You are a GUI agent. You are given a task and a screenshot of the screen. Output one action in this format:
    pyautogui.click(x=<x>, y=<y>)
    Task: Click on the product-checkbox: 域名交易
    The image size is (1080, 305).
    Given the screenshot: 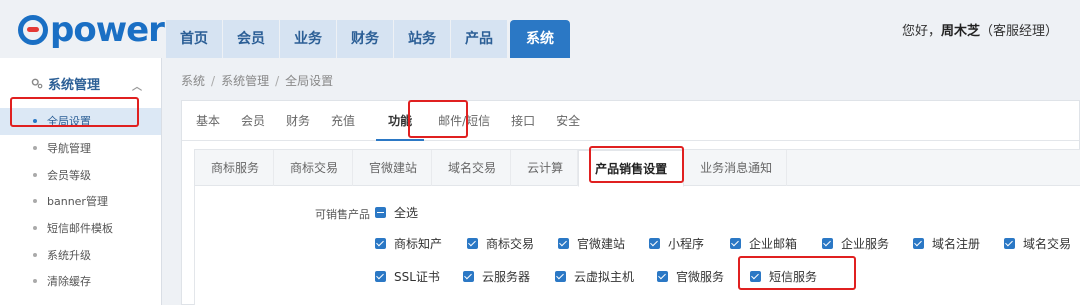 What is the action you would take?
    pyautogui.click(x=1037, y=243)
    